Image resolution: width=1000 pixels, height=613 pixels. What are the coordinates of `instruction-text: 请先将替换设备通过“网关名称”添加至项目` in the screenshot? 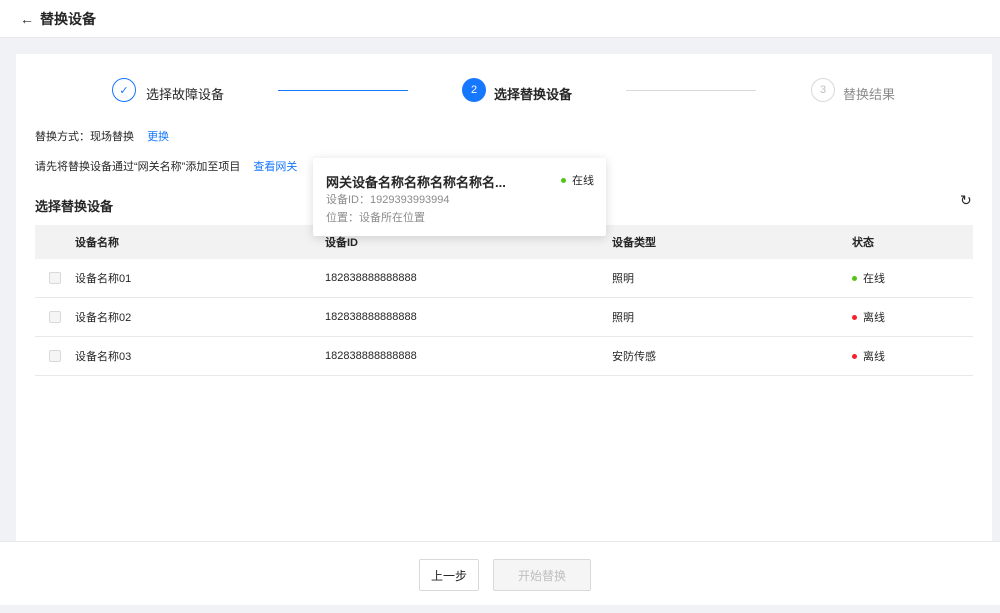 It's located at (138, 167).